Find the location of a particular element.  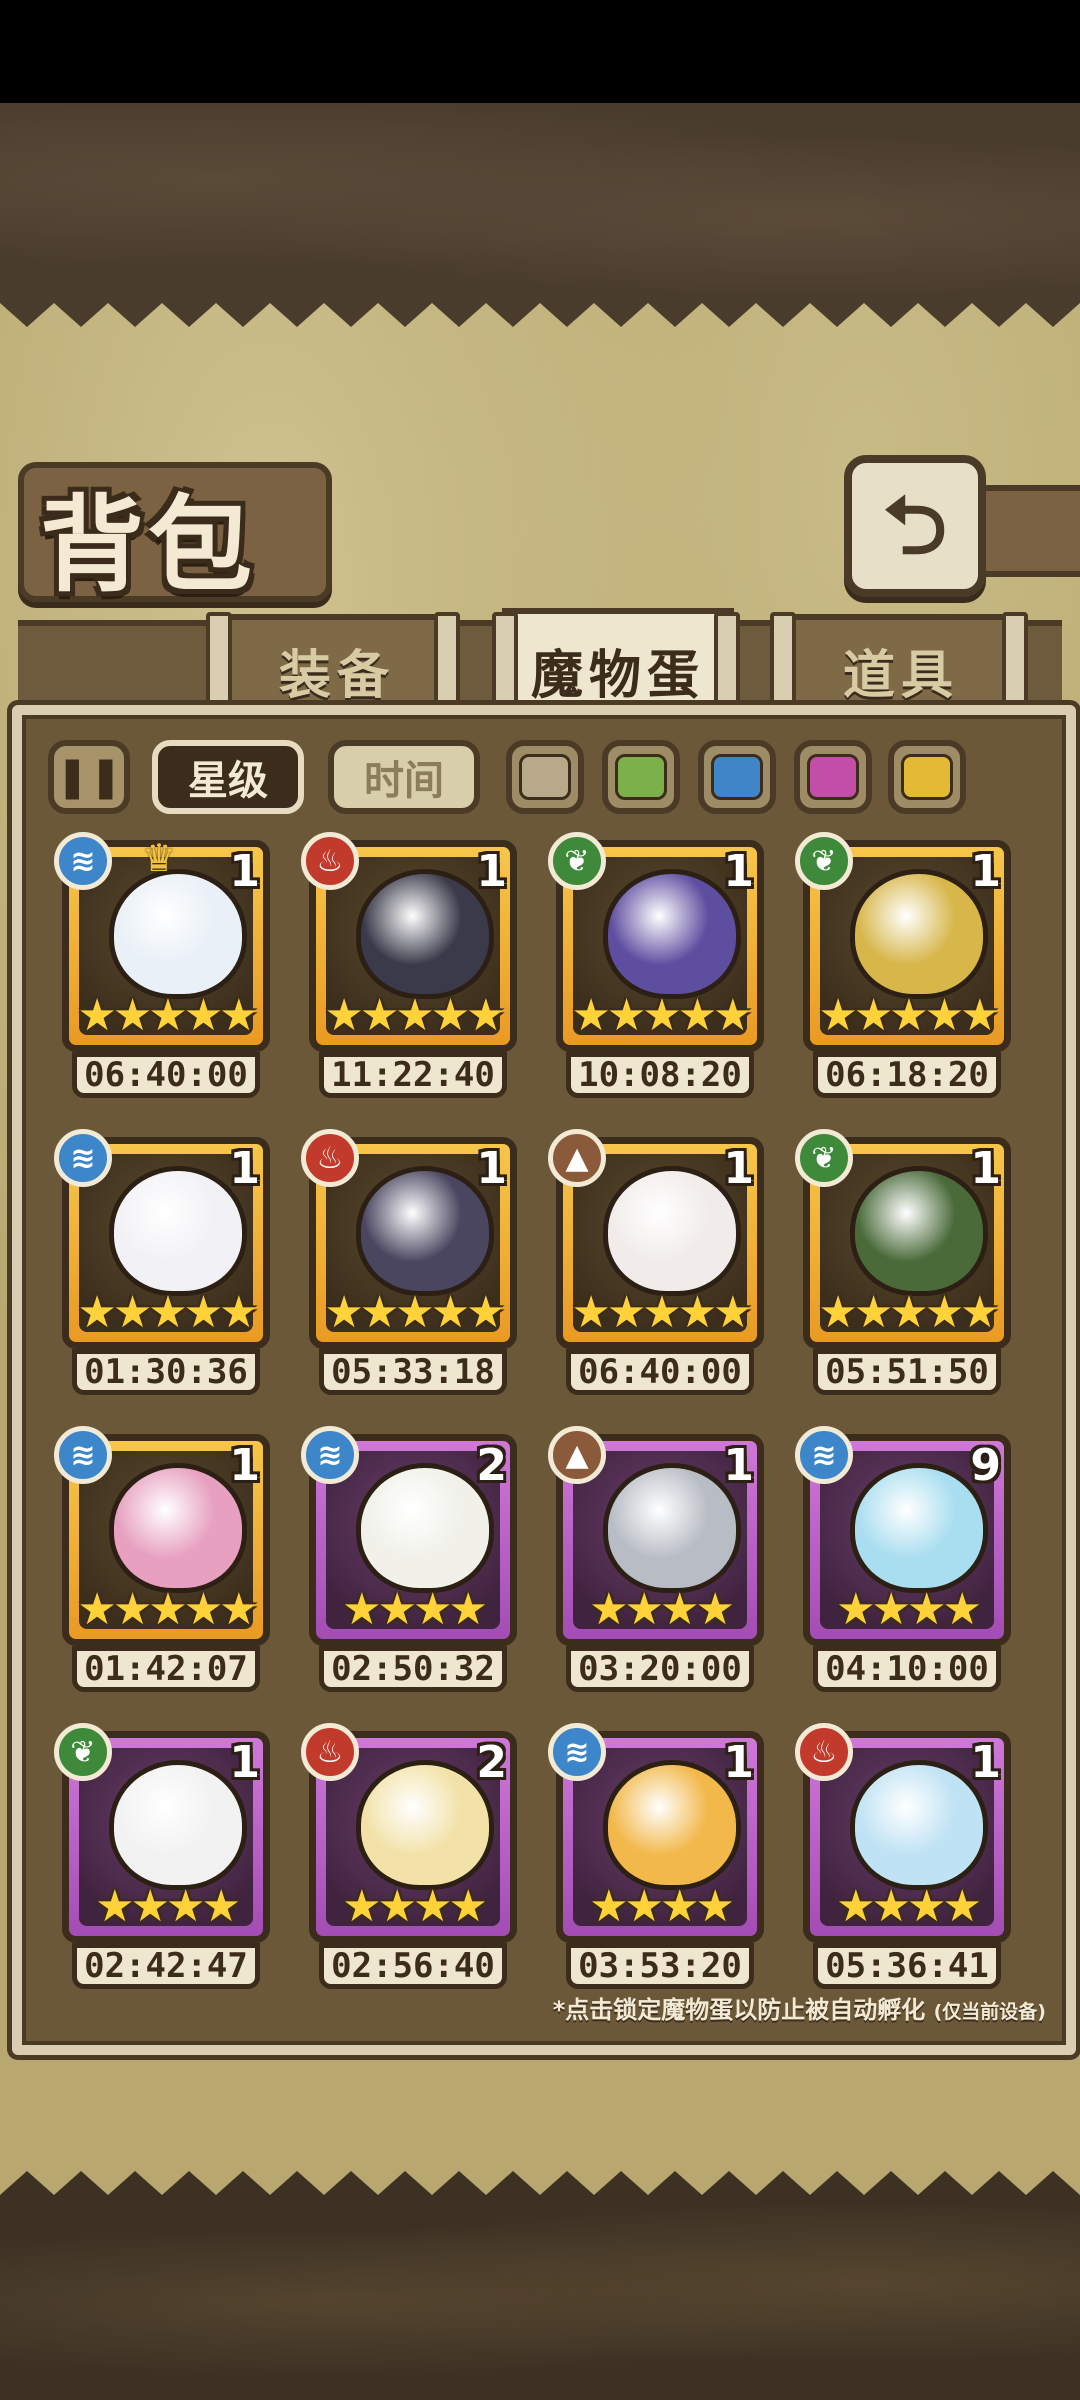

map-background-bottom is located at coordinates (540, 2302).